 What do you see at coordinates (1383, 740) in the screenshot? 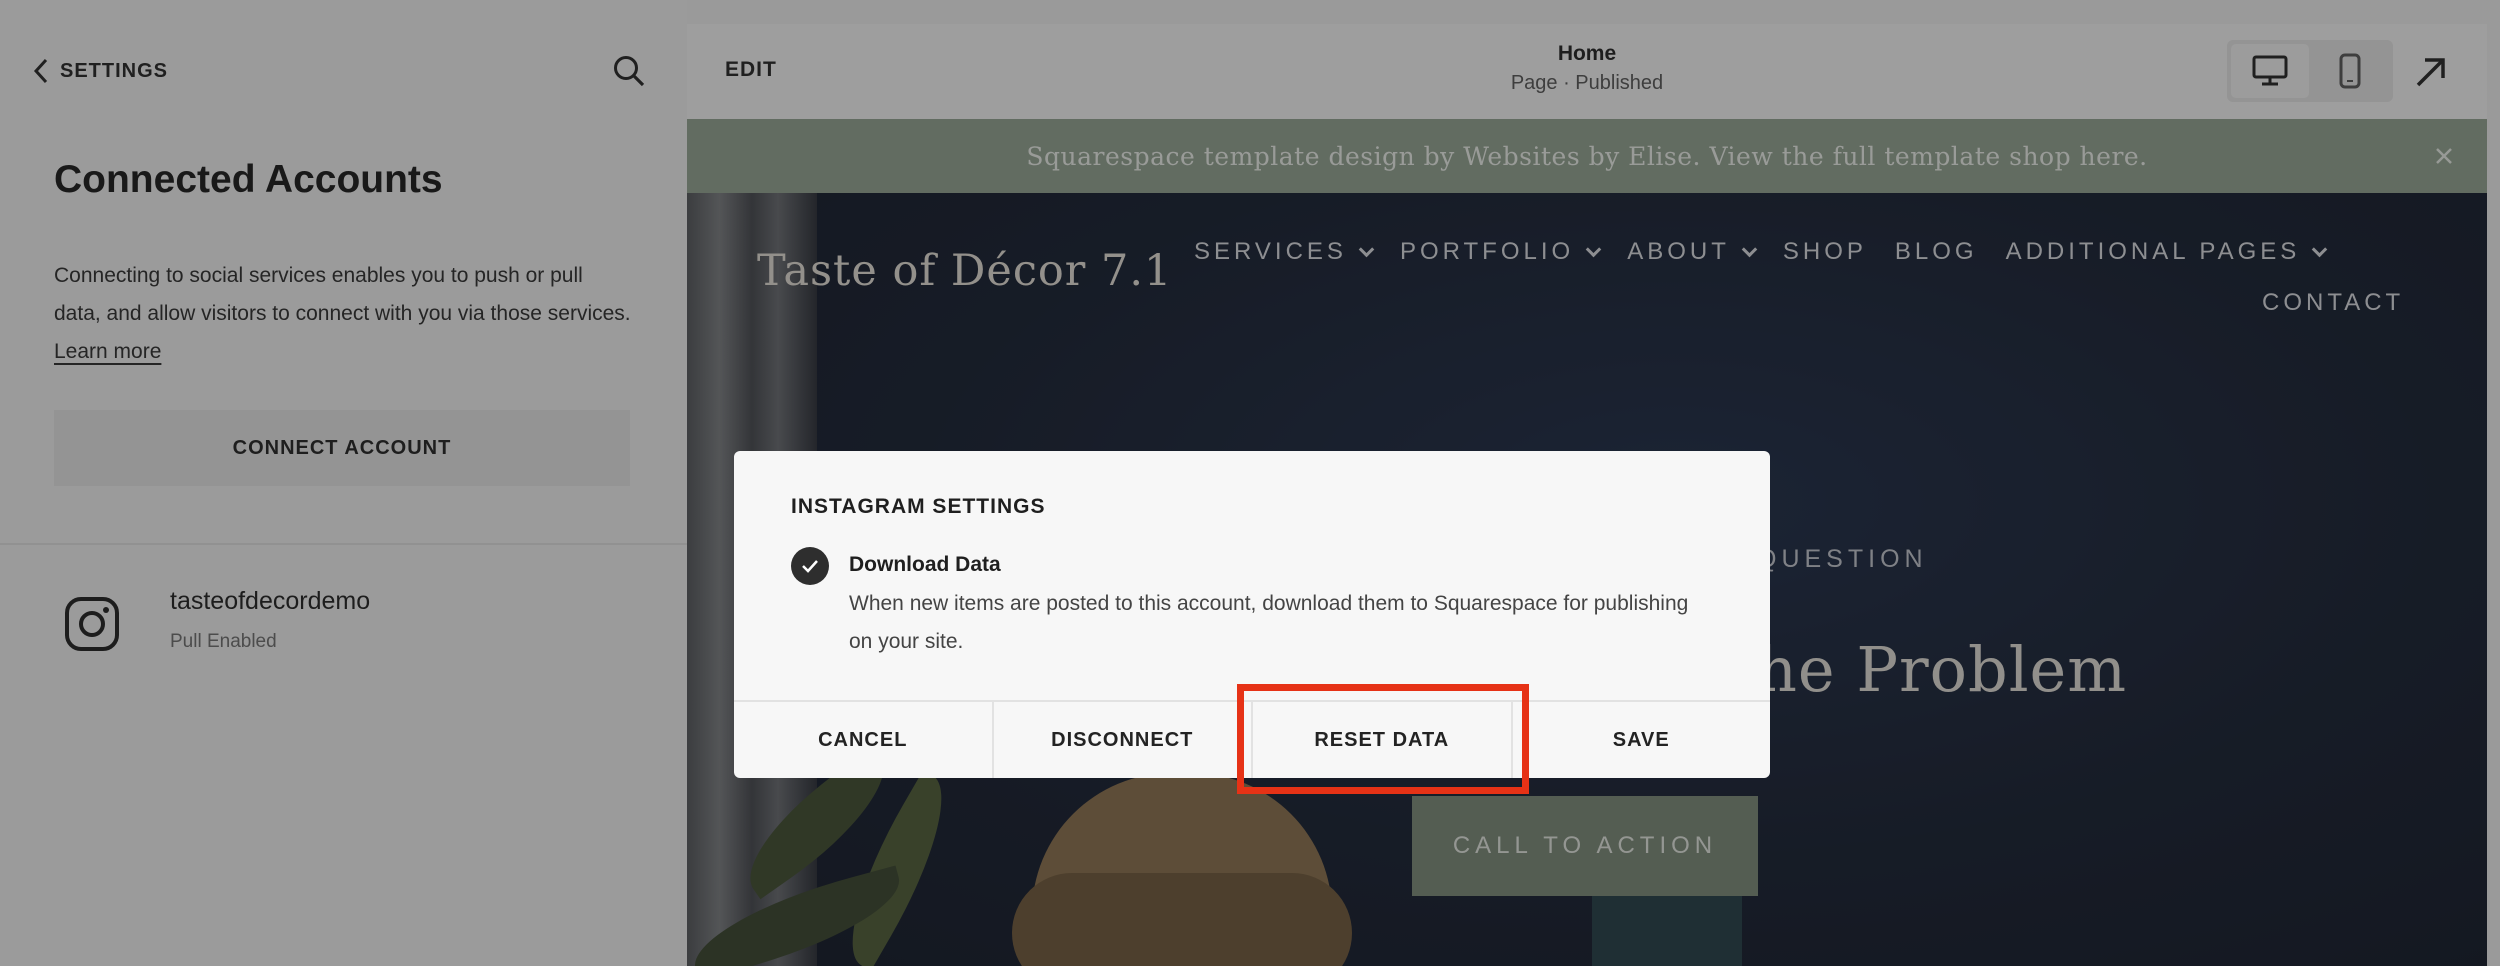
I see `reset-data-button: RESET DATA` at bounding box center [1383, 740].